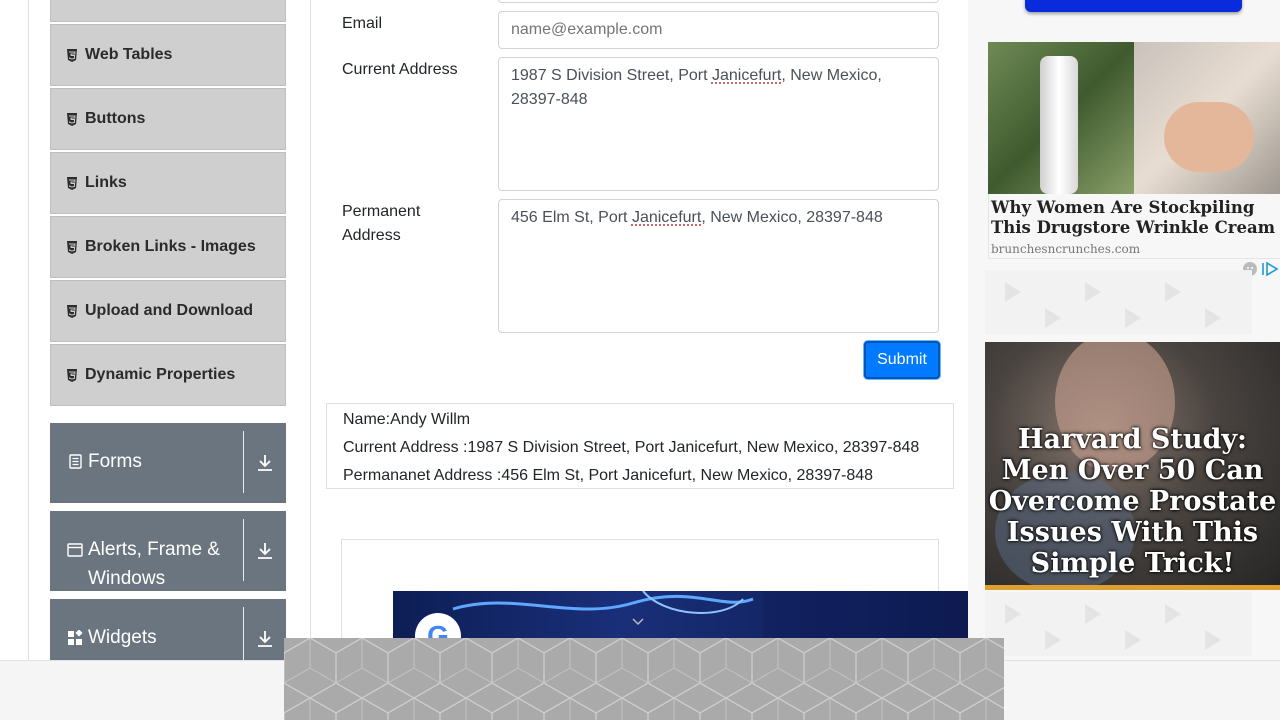  What do you see at coordinates (611, 75) in the screenshot?
I see `text-segment: 1987 S Division Street, Port` at bounding box center [611, 75].